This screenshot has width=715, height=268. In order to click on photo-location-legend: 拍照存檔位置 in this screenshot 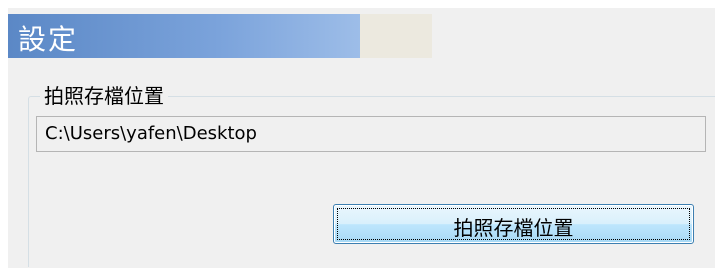, I will do `click(104, 96)`.